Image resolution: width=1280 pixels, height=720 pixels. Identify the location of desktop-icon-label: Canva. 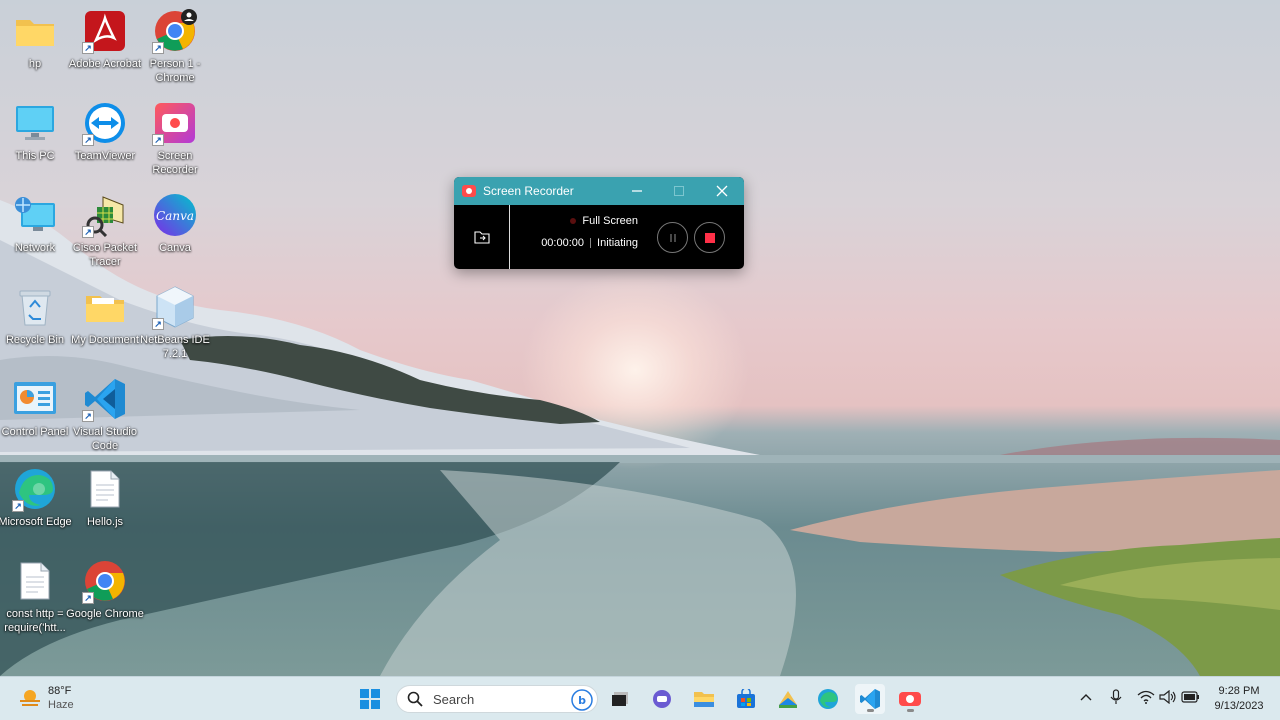
(175, 248).